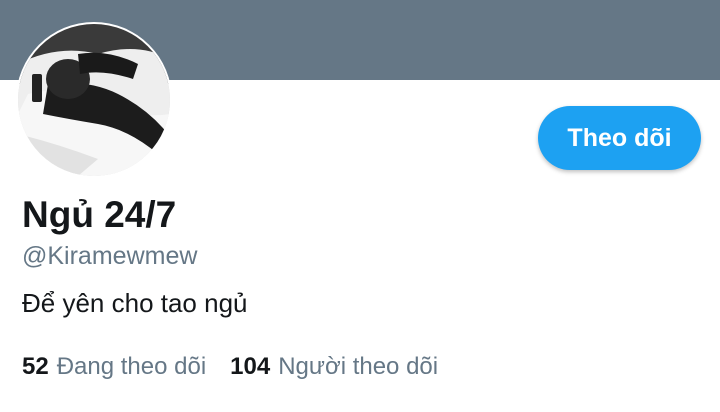  I want to click on avatar, so click(94, 100).